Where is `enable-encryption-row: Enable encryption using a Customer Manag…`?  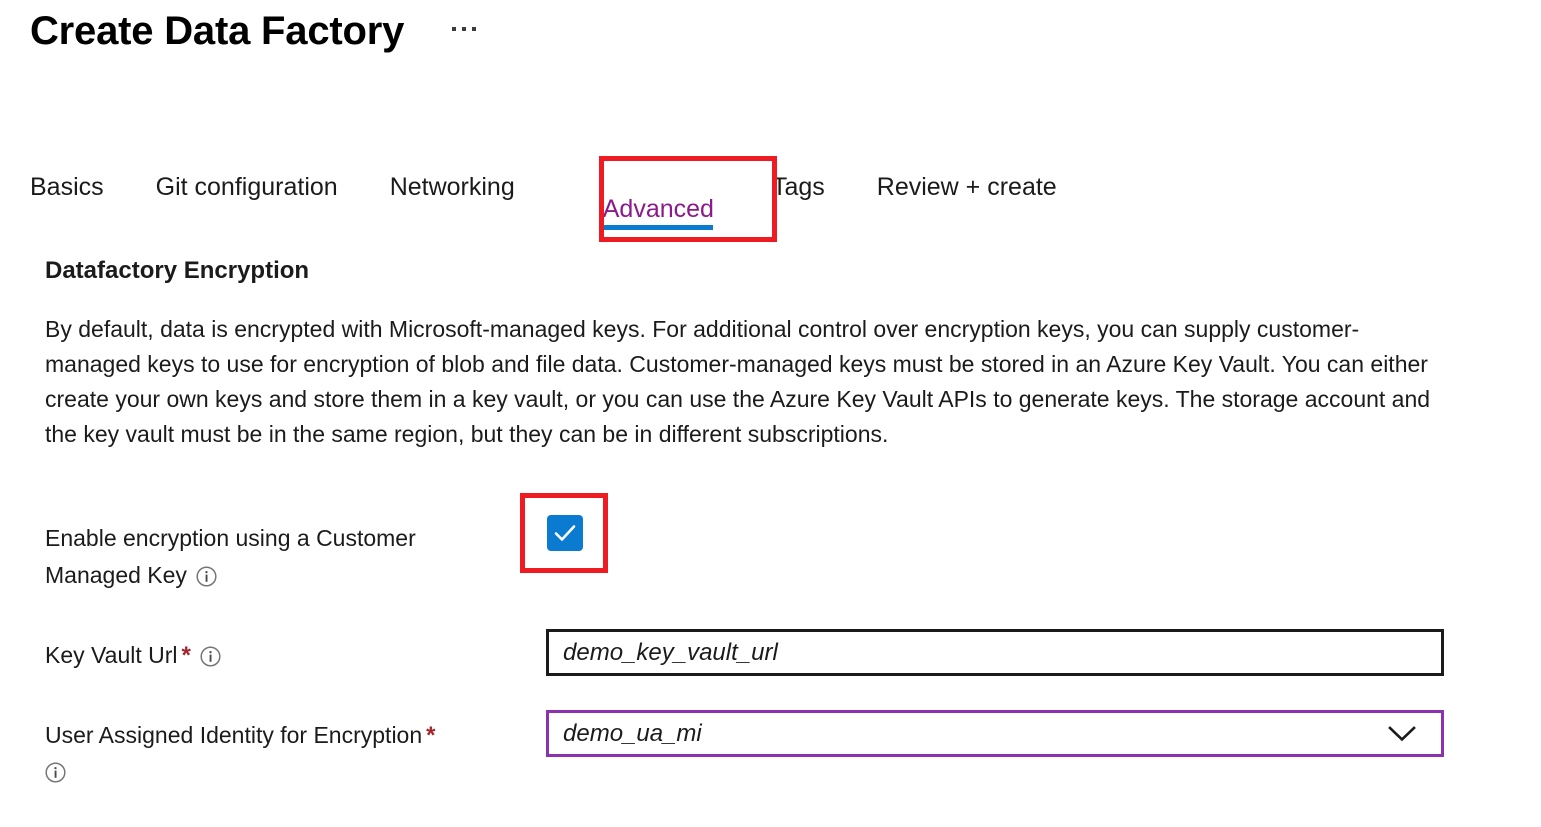
enable-encryption-row: Enable encryption using a Customer Manag… is located at coordinates (280, 557).